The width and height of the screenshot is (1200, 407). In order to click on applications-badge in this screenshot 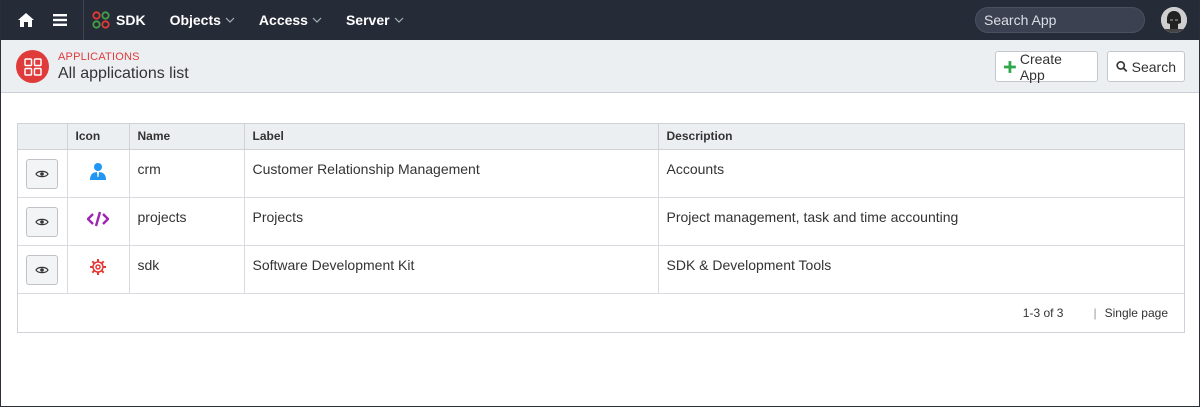, I will do `click(32, 66)`.